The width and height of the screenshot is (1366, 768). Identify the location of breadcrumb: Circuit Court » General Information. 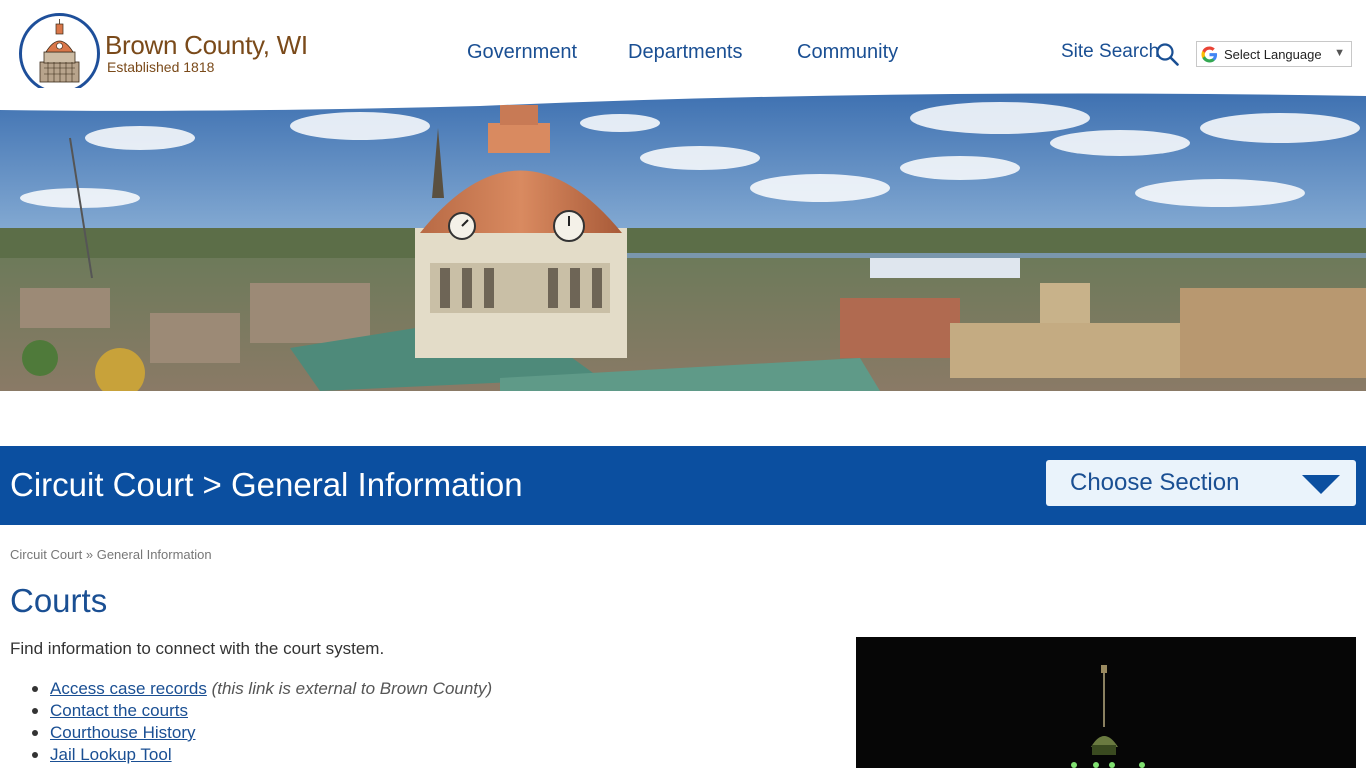
(111, 554).